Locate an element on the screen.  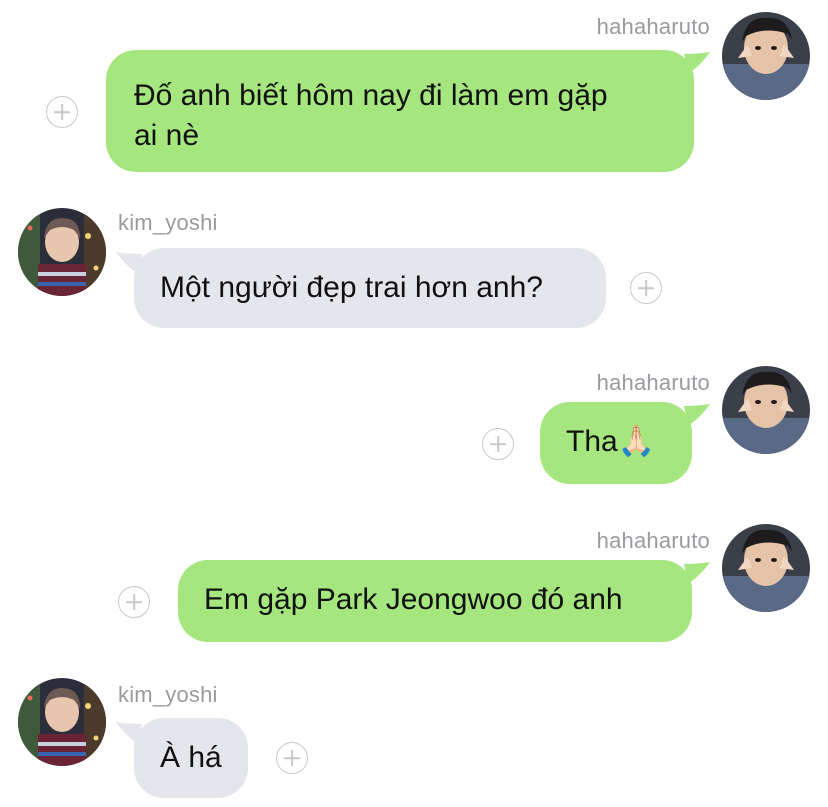
message-text: Đố anh biết hôm nay đi làm em gặp ai nè is located at coordinates (371, 115).